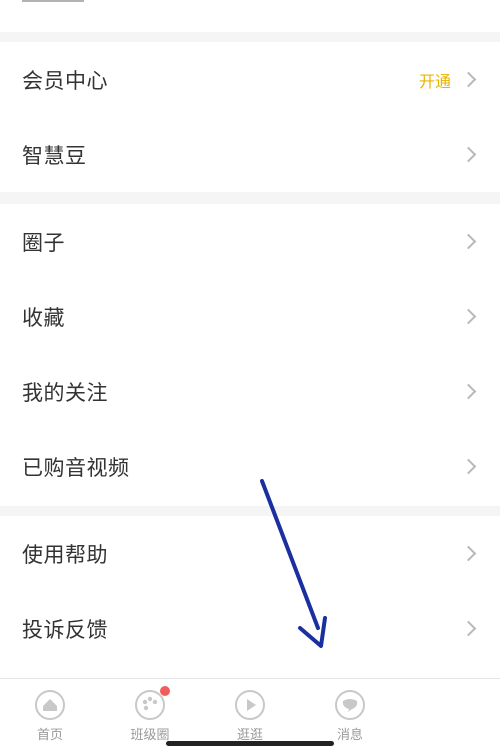  Describe the element at coordinates (250, 391) in the screenshot. I see `menu-item-following: 我的关注` at that location.